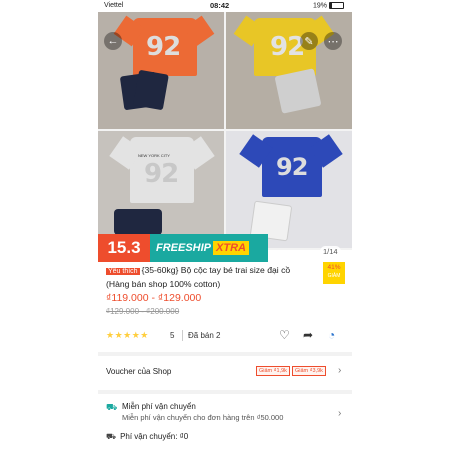 This screenshot has height=450, width=450. I want to click on share-arrow-icon: ➦, so click(308, 335).